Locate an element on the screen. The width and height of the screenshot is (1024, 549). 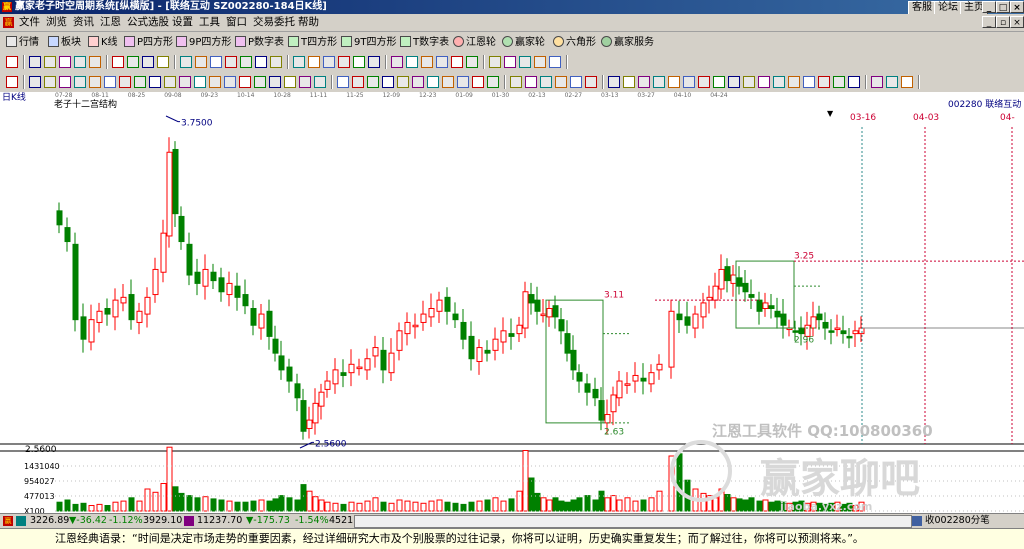
tick-icon is located at coordinates (917, 521).